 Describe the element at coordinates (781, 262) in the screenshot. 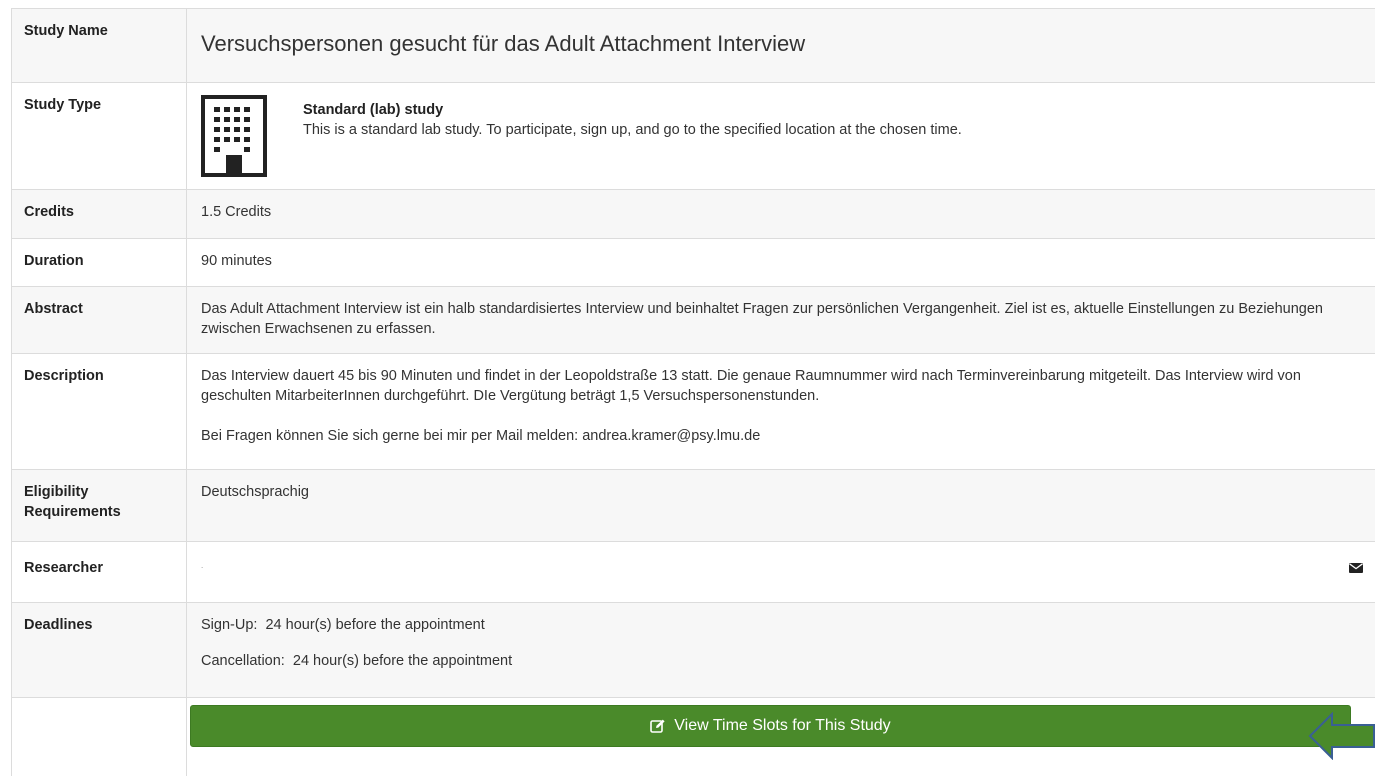

I see `duration-value: 90 minutes` at that location.